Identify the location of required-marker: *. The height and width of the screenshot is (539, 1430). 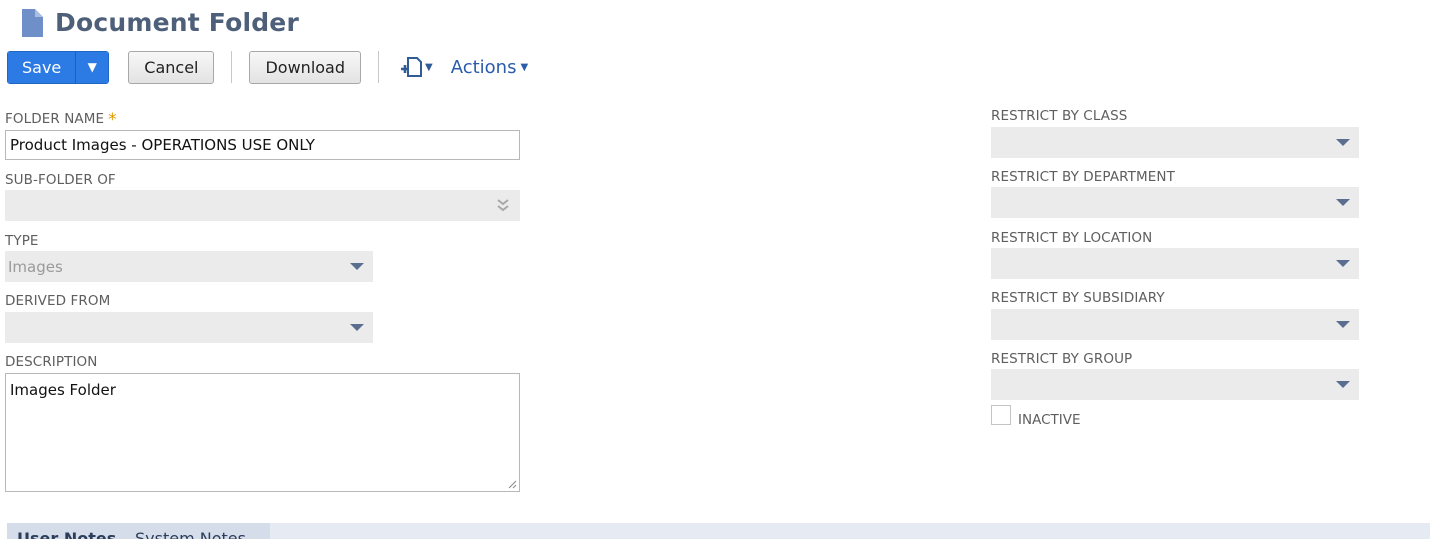
(112, 120).